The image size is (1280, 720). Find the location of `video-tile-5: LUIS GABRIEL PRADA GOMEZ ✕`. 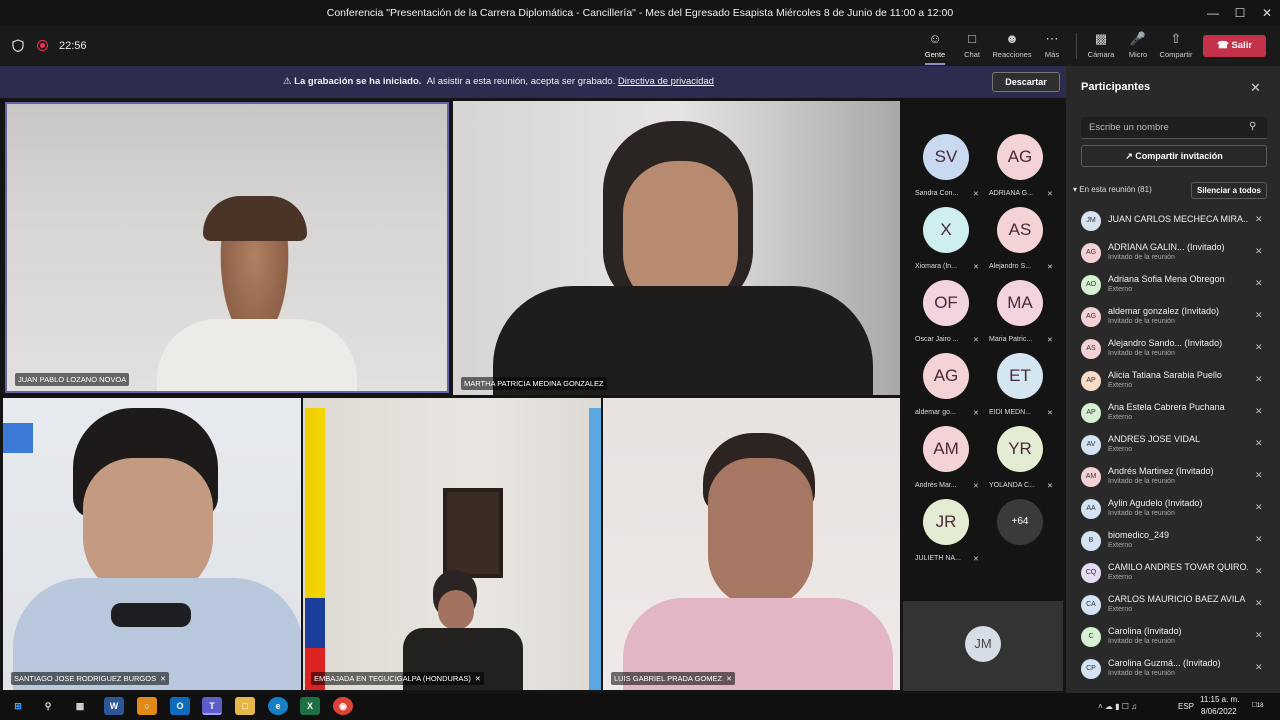

video-tile-5: LUIS GABRIEL PRADA GOMEZ ✕ is located at coordinates (751, 544).